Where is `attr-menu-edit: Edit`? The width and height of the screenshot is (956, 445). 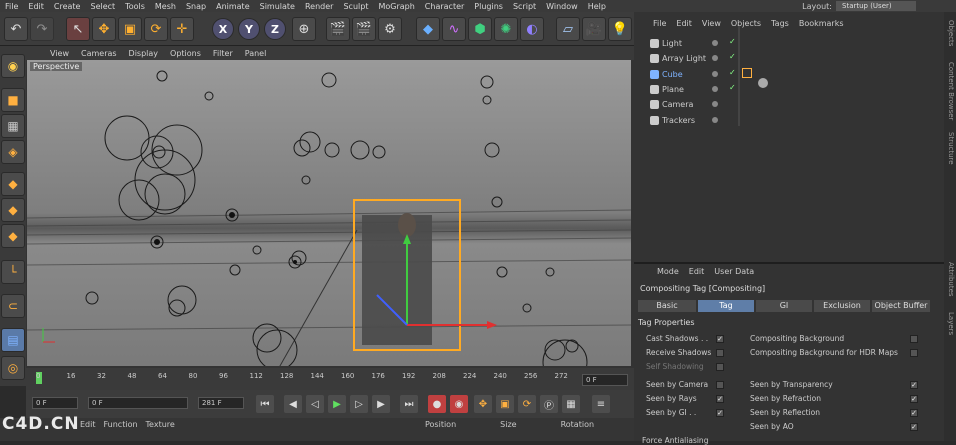 attr-menu-edit: Edit is located at coordinates (697, 271).